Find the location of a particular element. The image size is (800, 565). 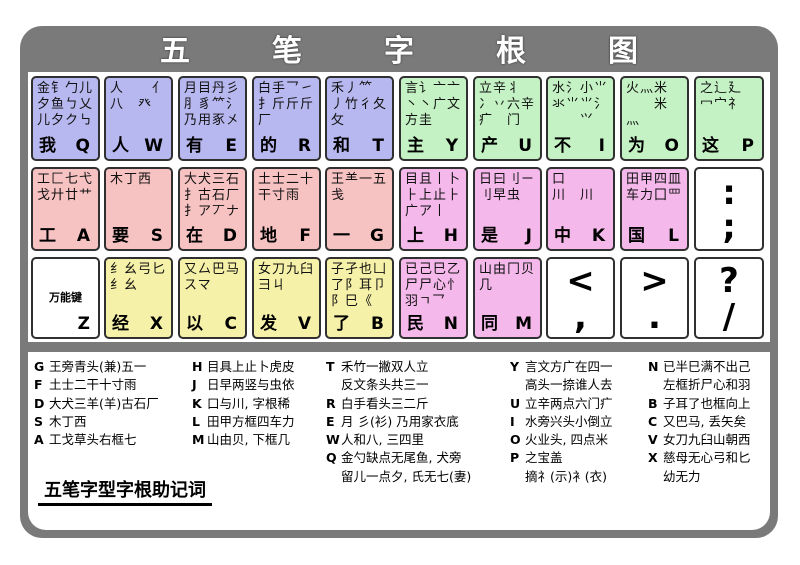

key-common-char: 国 is located at coordinates (636, 236).